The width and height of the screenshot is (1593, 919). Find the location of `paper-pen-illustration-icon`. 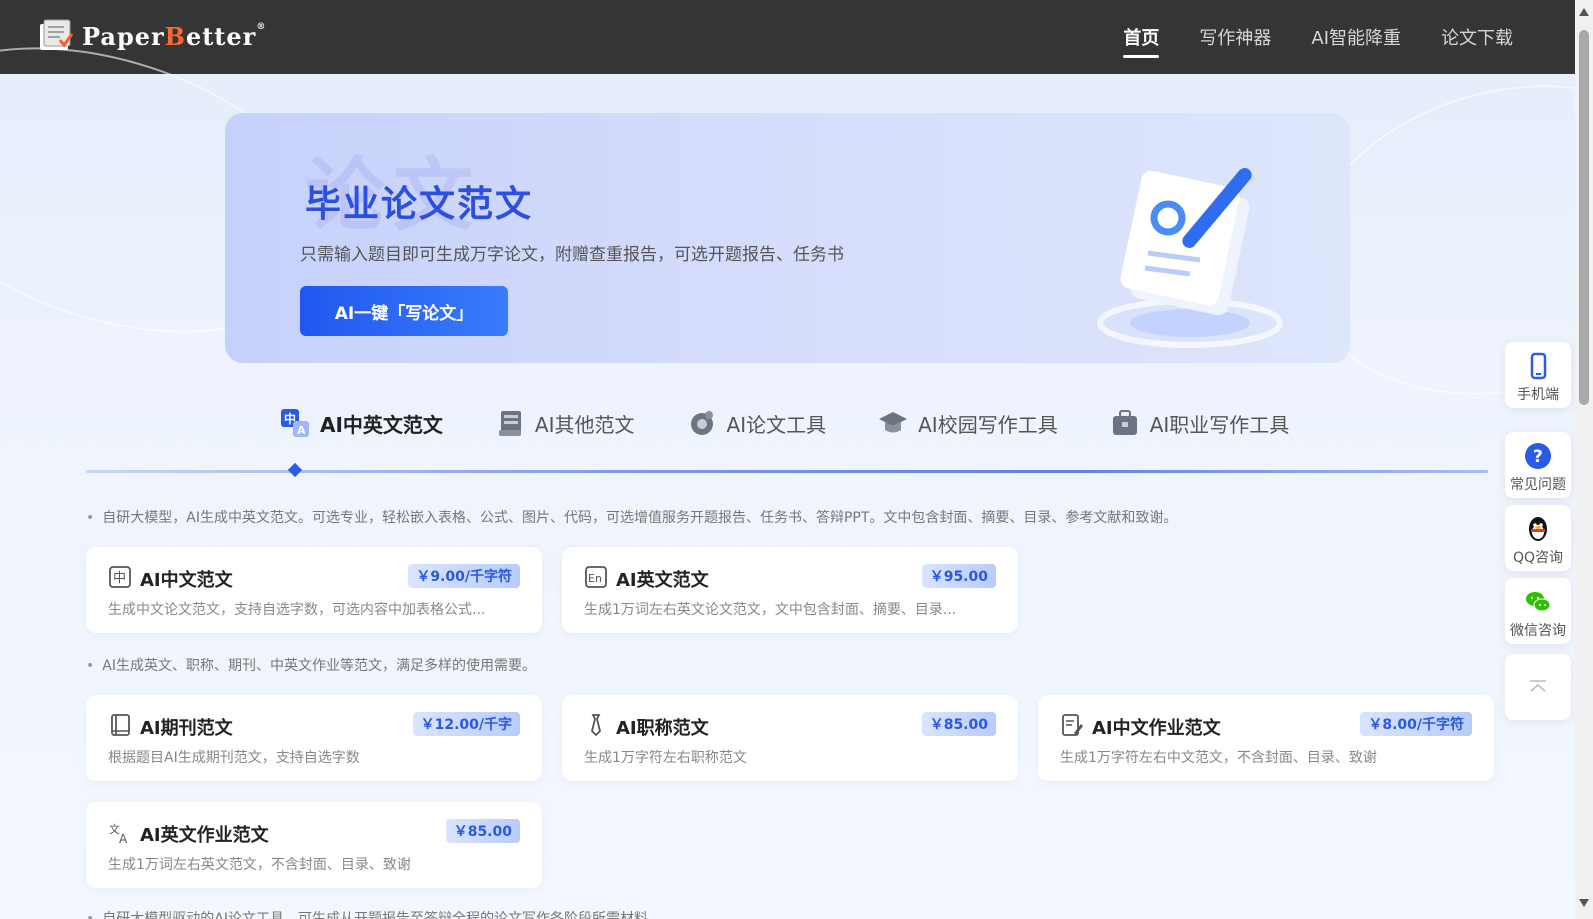

paper-pen-illustration-icon is located at coordinates (1190, 258).